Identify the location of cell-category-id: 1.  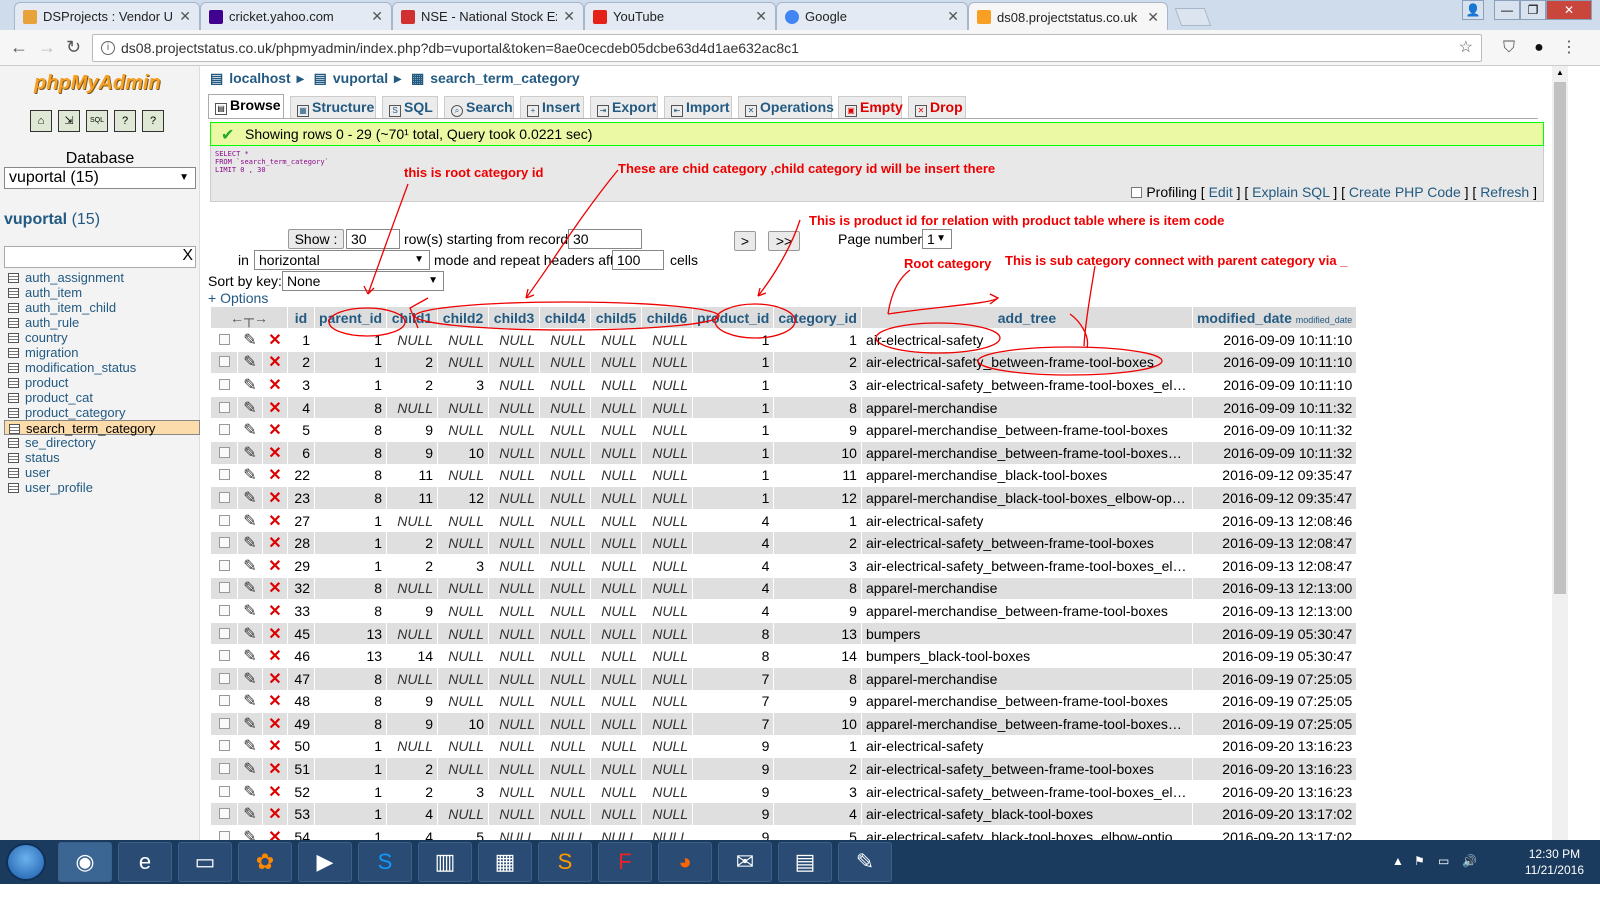
(817, 746).